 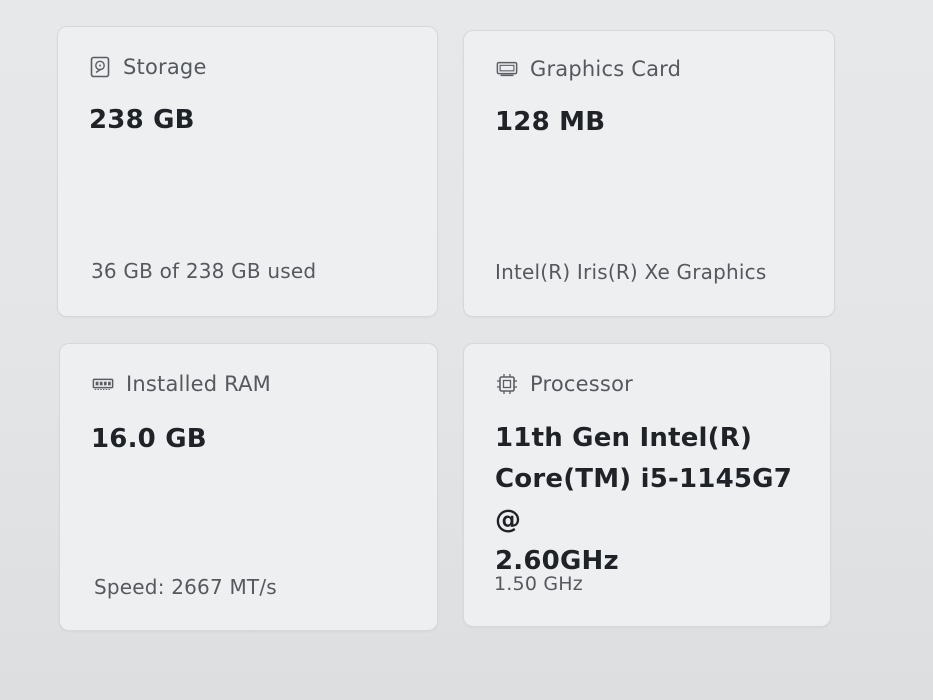 I want to click on ram-detail: Speed: 2667 MT/s, so click(x=185, y=587).